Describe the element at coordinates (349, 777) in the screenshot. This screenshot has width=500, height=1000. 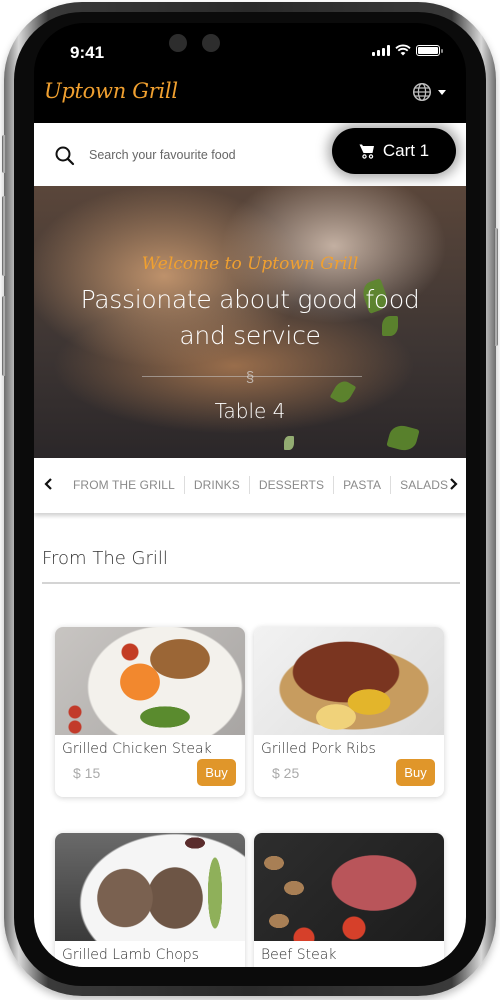
I see `product-footer: $ 25 Buy` at that location.